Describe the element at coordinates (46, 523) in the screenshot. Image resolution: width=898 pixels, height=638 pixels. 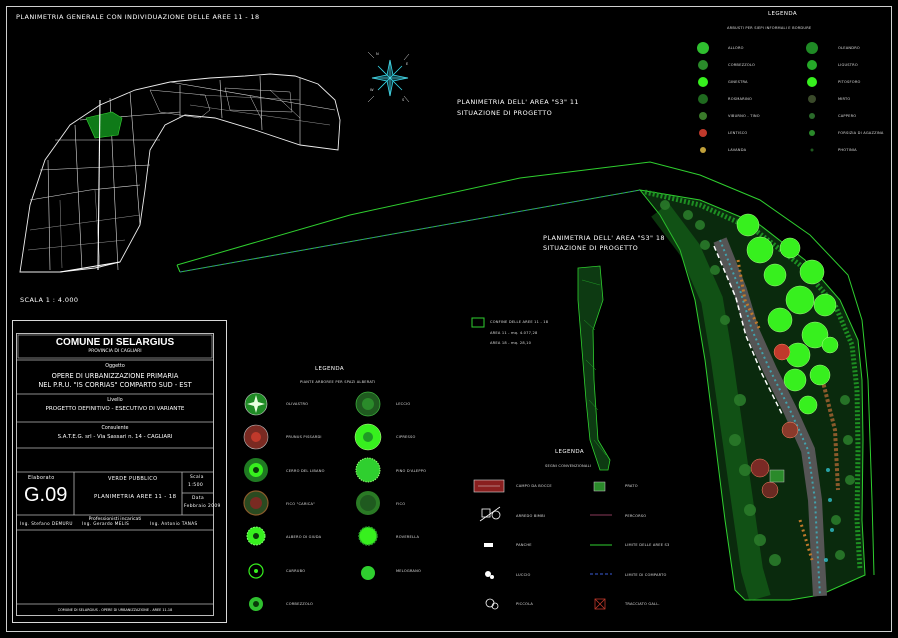
I see `designer-1: Ing. Stefano DEMURU` at that location.